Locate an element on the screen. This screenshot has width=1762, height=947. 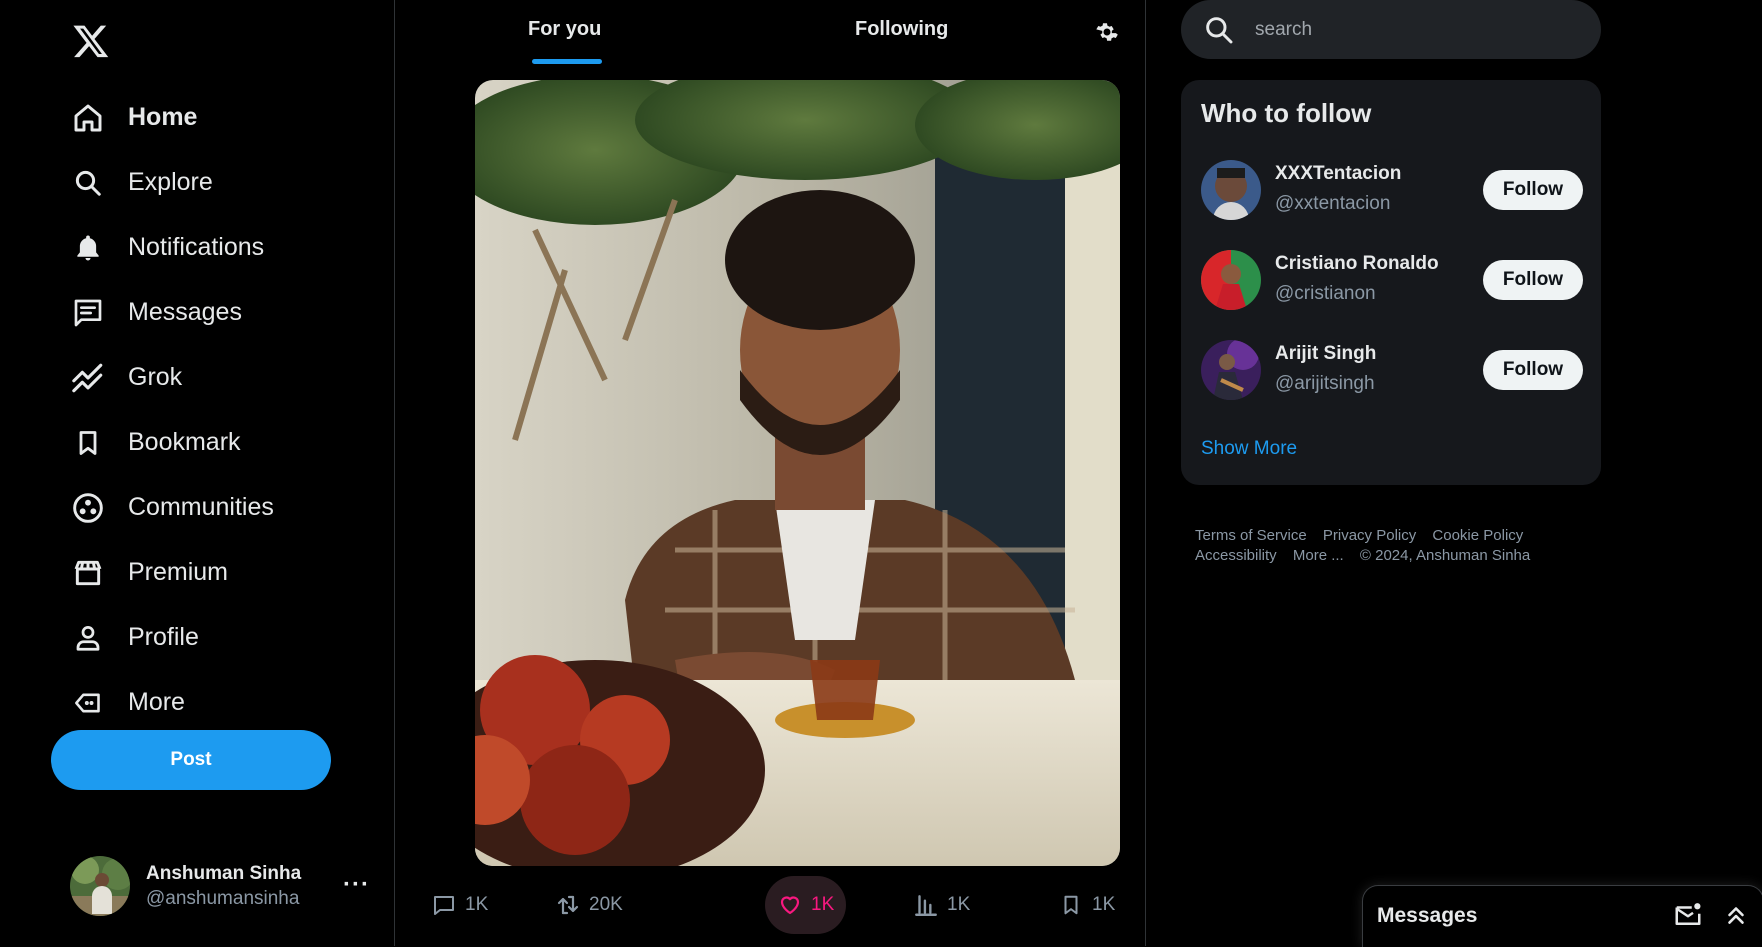
nav-item-communities: Communities is located at coordinates (172, 507).